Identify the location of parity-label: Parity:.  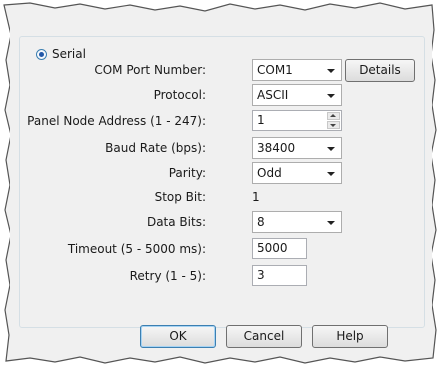
(187, 173).